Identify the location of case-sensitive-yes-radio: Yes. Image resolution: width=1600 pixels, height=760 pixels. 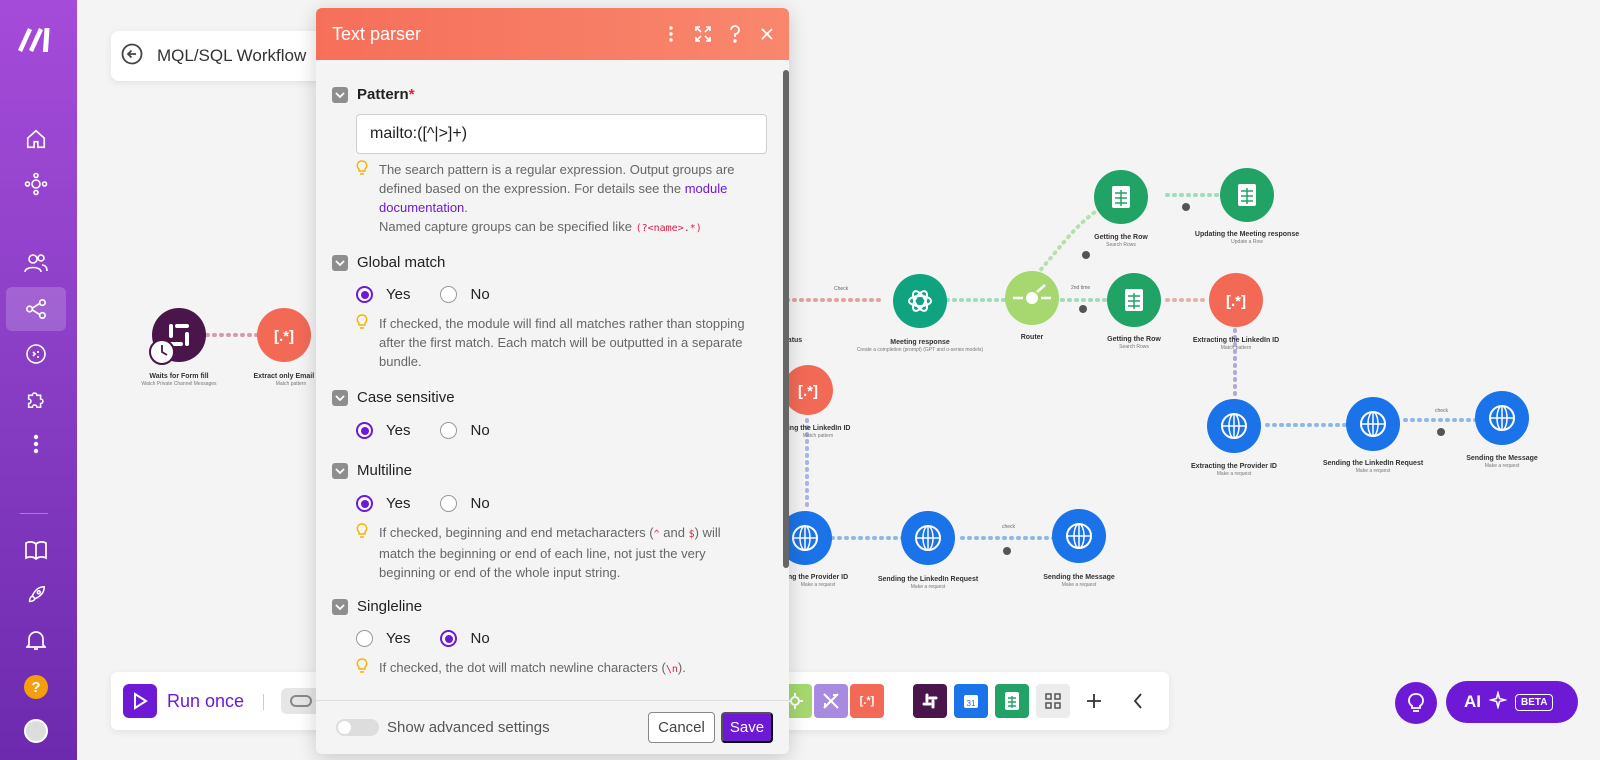
(383, 430).